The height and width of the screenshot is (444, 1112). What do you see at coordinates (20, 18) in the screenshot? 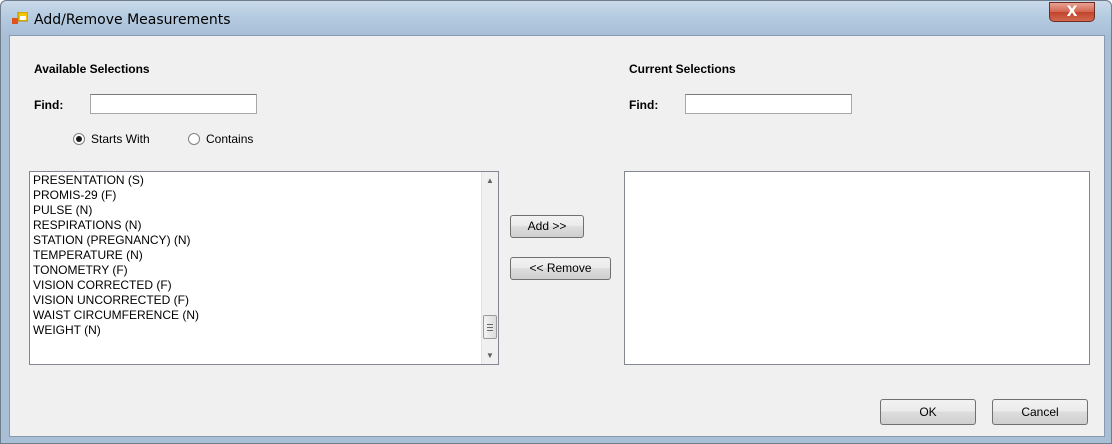
I see `app-icon` at bounding box center [20, 18].